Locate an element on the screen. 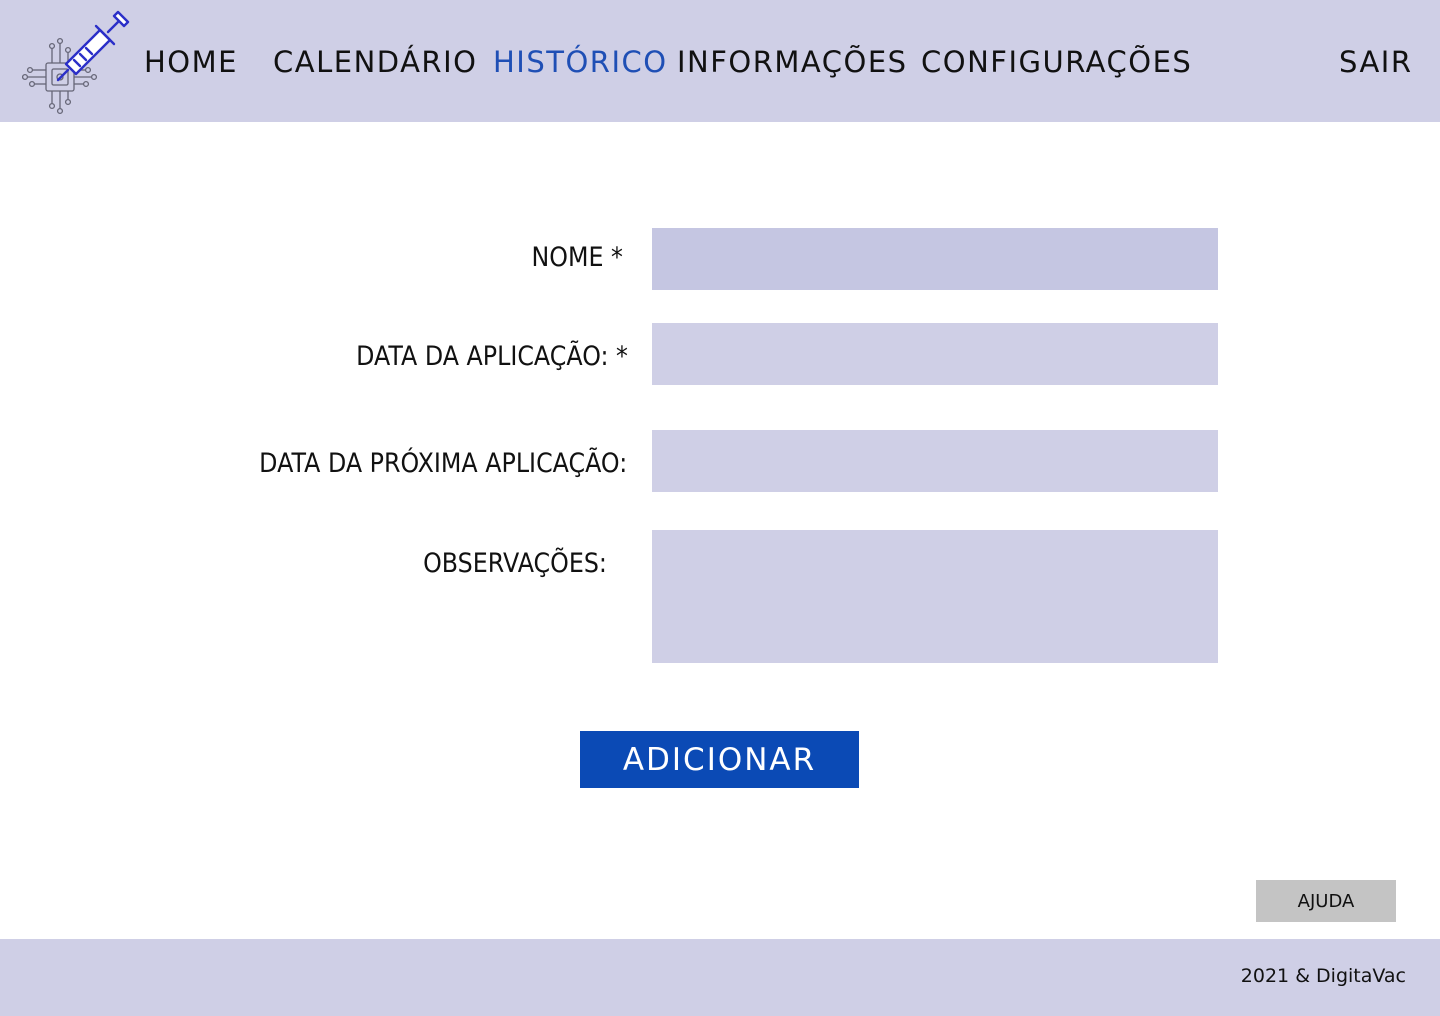 This screenshot has height=1016, width=1440. nav-calendario: CALENDÁRIO is located at coordinates (375, 62).